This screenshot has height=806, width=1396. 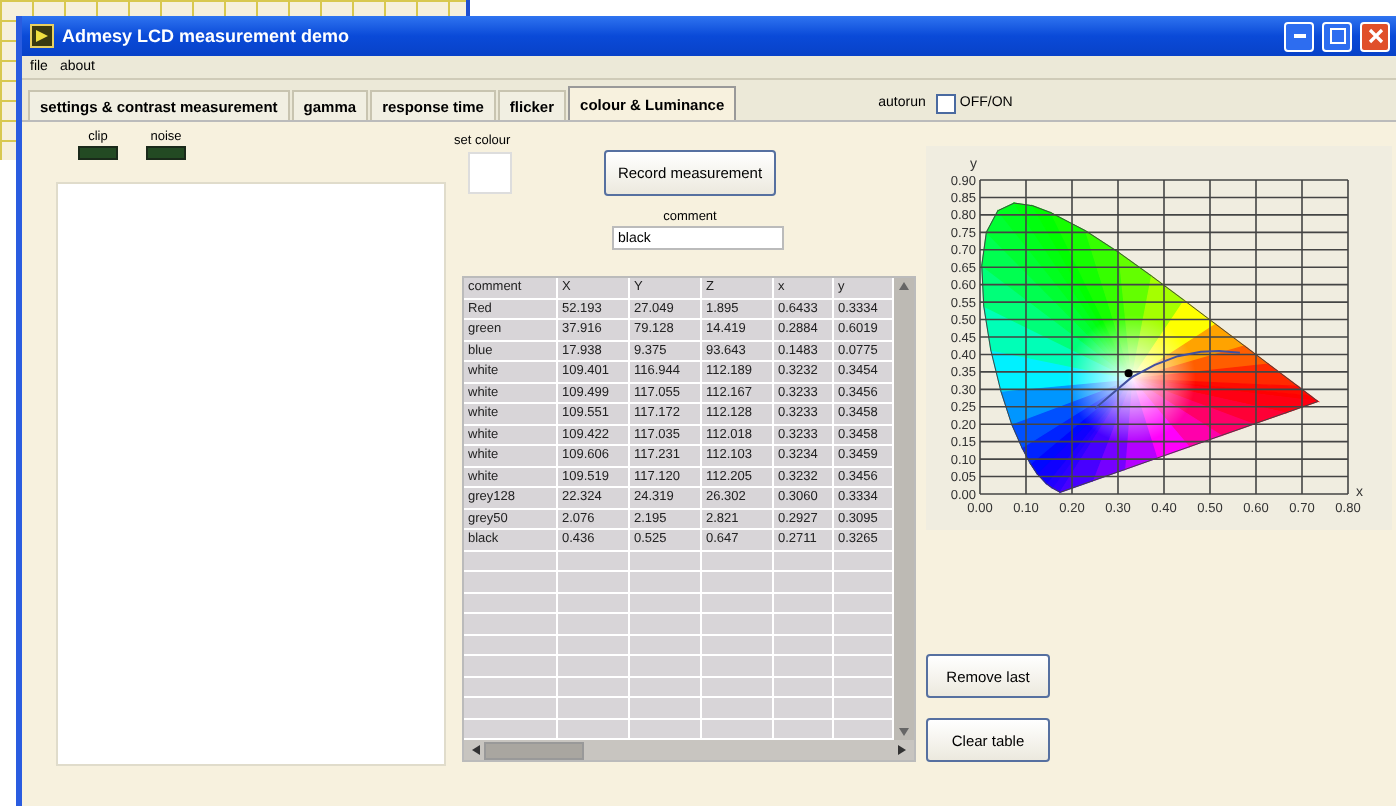 I want to click on close-button, so click(x=1375, y=36).